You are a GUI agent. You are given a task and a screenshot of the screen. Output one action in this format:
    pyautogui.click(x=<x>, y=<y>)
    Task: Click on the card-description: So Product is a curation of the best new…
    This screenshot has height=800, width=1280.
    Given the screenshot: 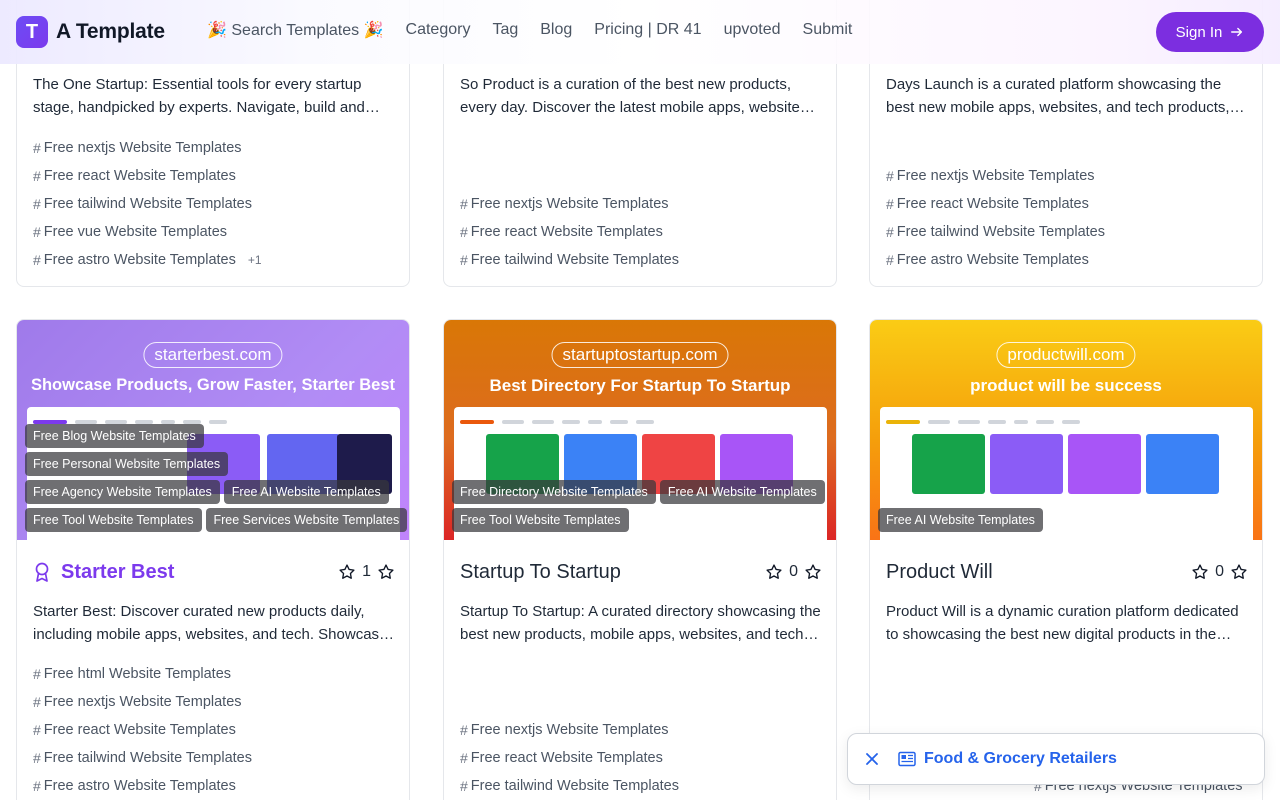 What is the action you would take?
    pyautogui.click(x=636, y=96)
    